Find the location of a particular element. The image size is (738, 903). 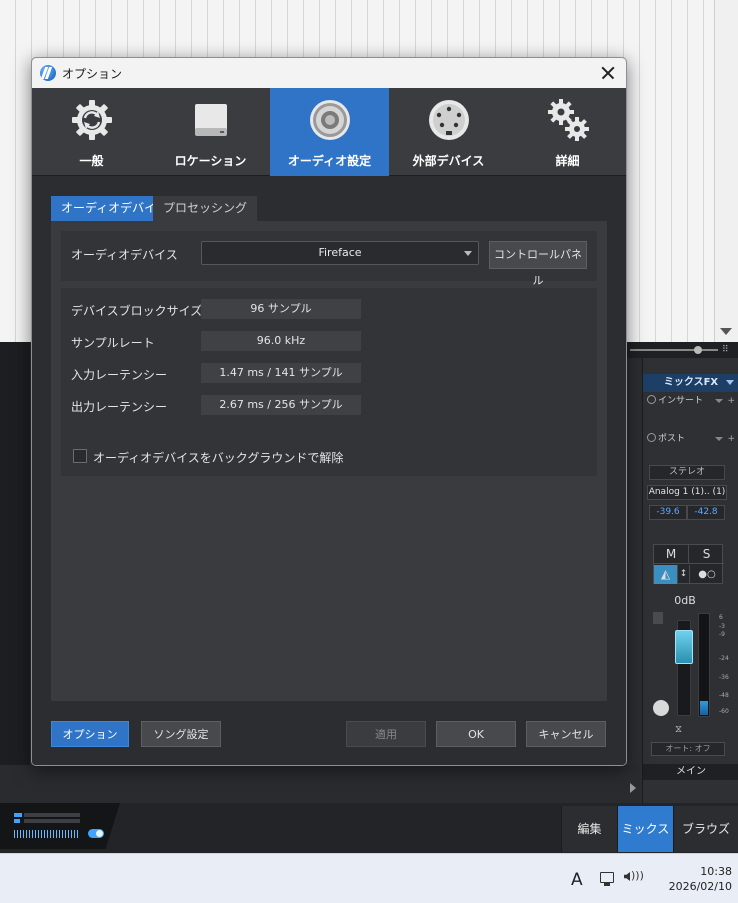

toggle-icon is located at coordinates (96, 833).